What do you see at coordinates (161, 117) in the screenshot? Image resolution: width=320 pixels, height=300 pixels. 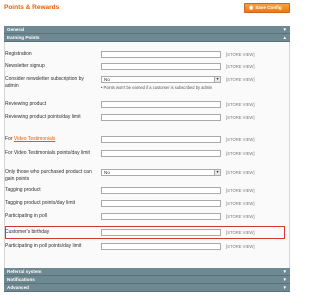 I see `reviewing-limit-input` at bounding box center [161, 117].